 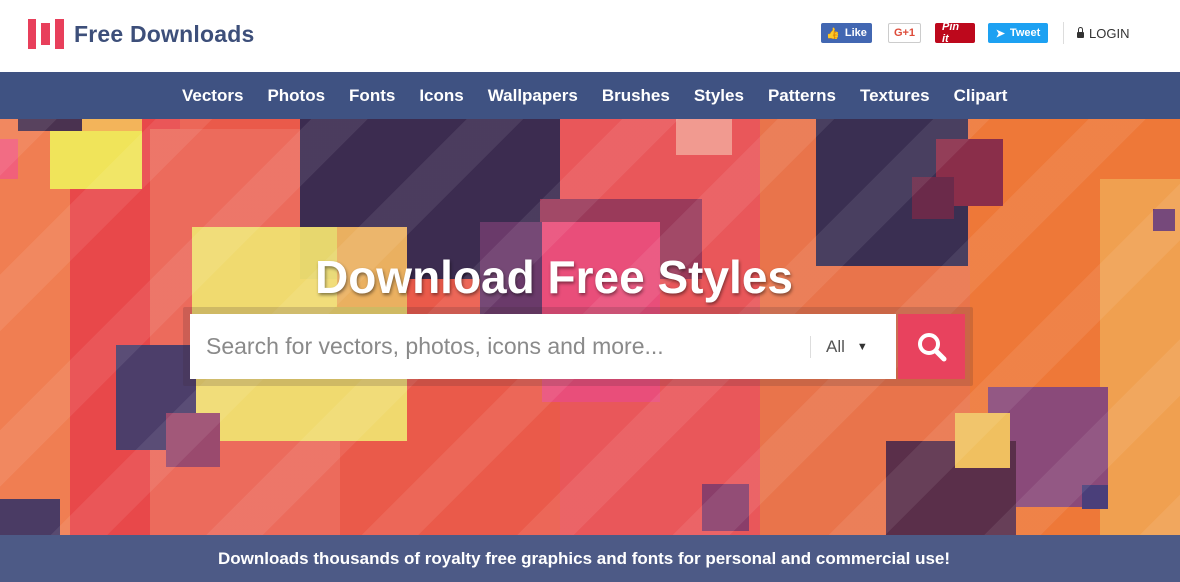 I want to click on facebook-like-button: 👍 Like, so click(x=846, y=33).